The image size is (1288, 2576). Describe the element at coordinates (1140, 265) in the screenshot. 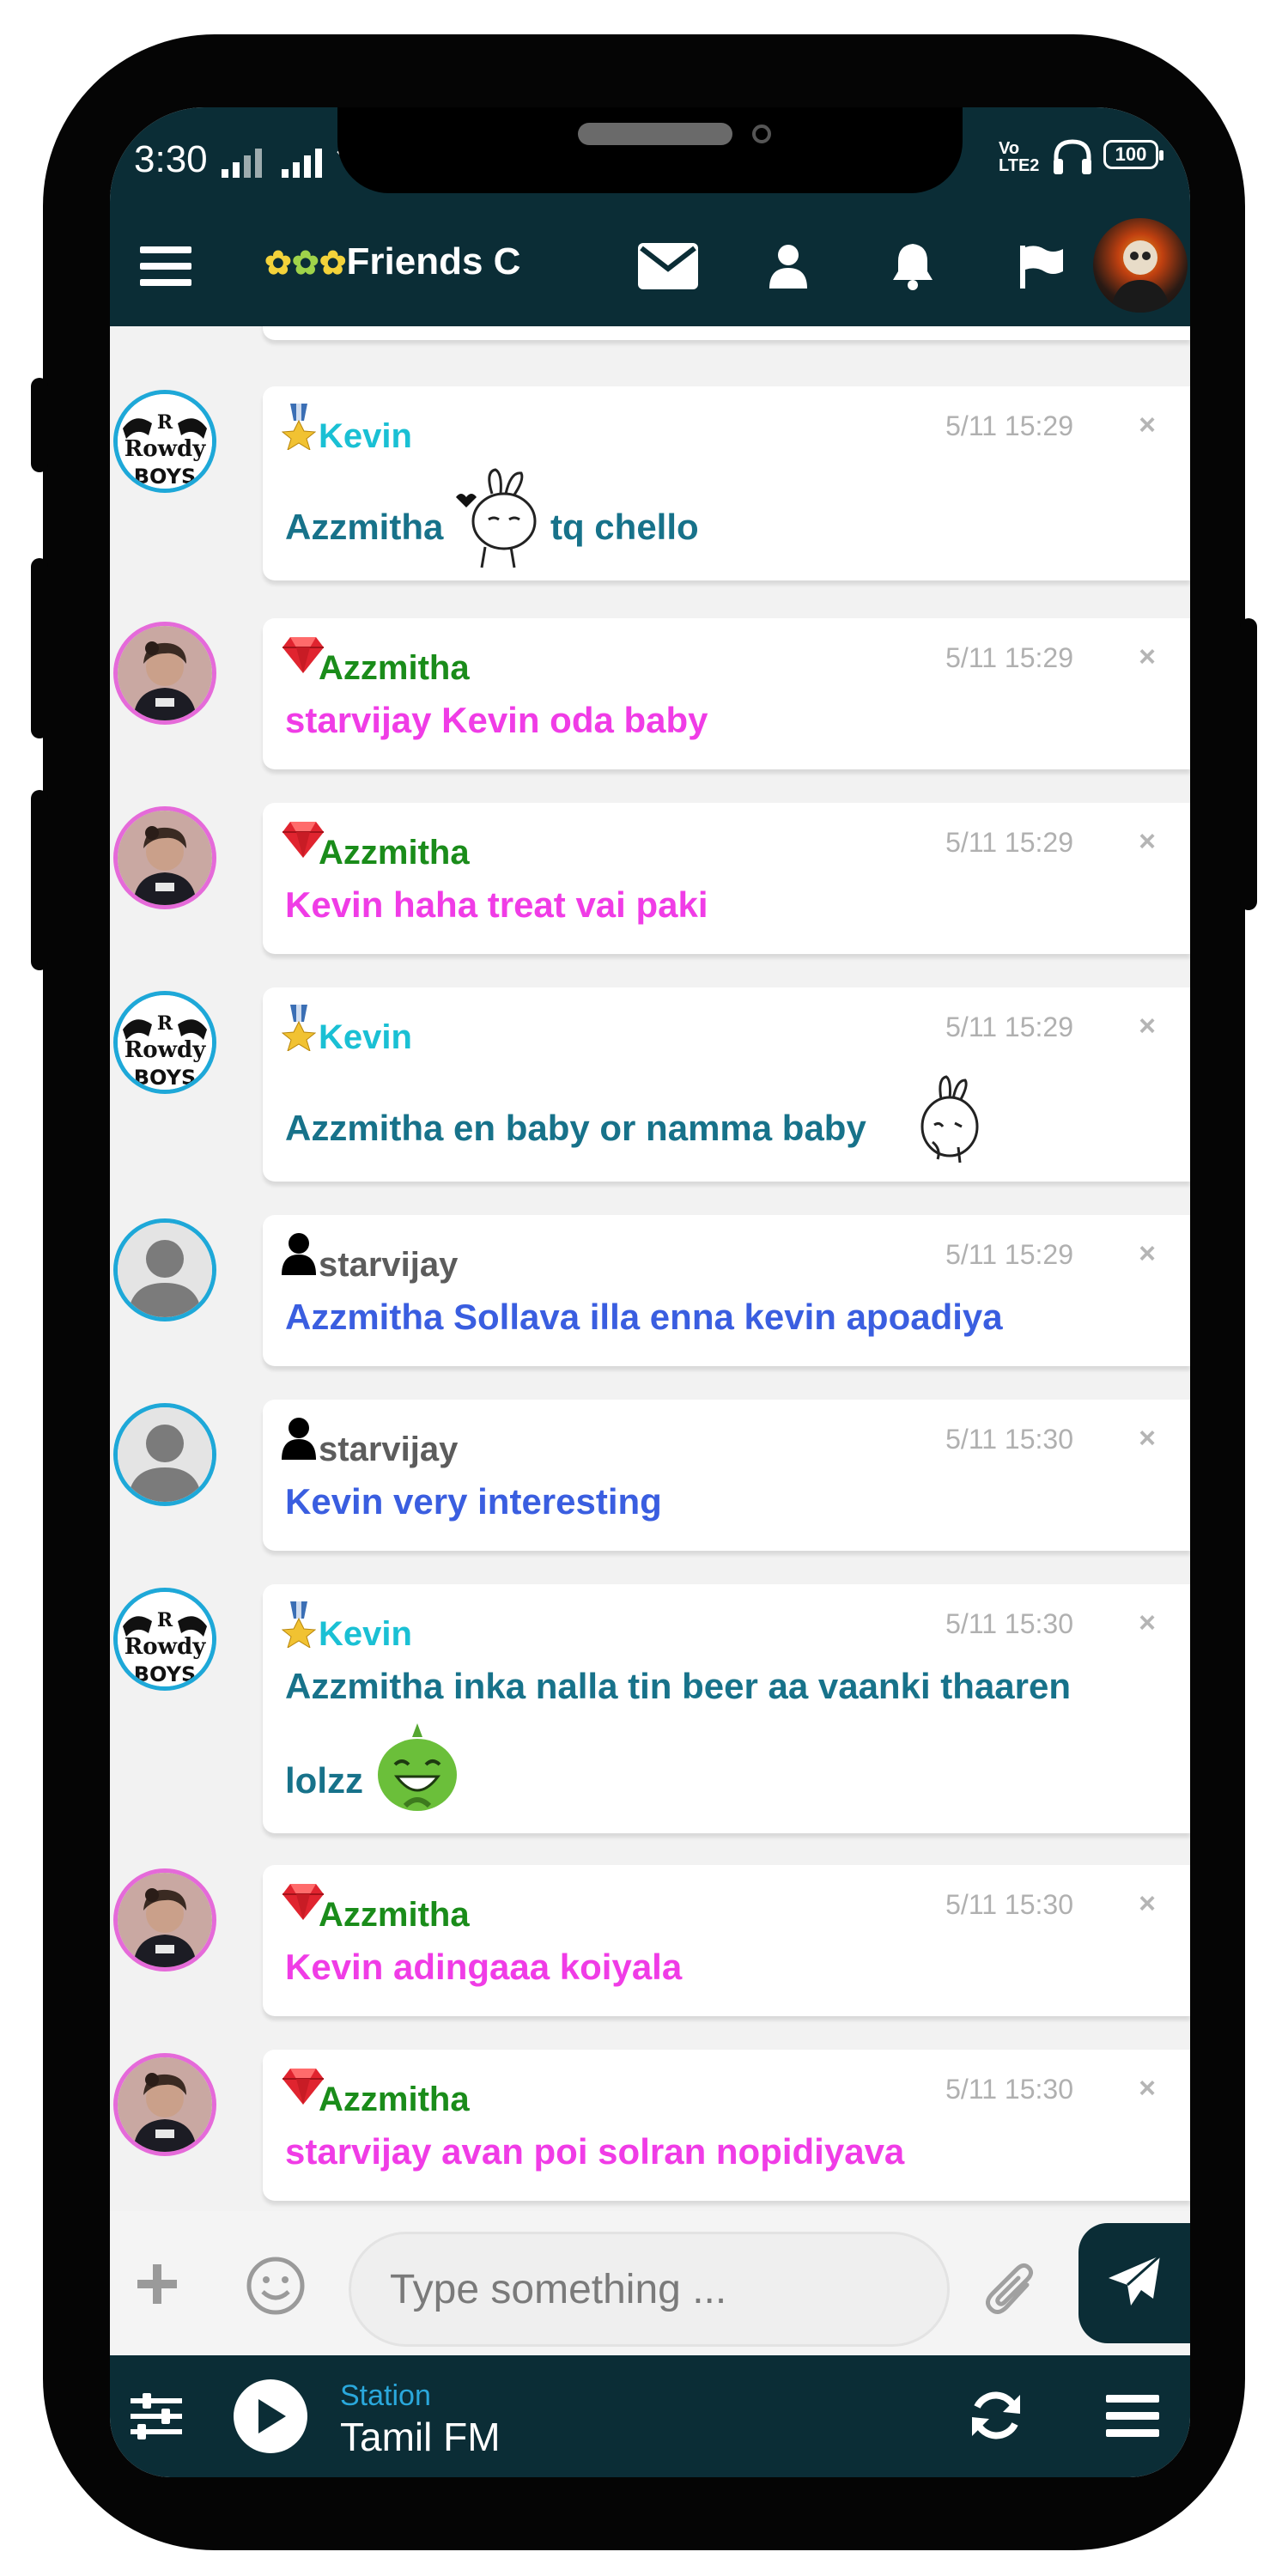

I see `profile-avatar` at that location.